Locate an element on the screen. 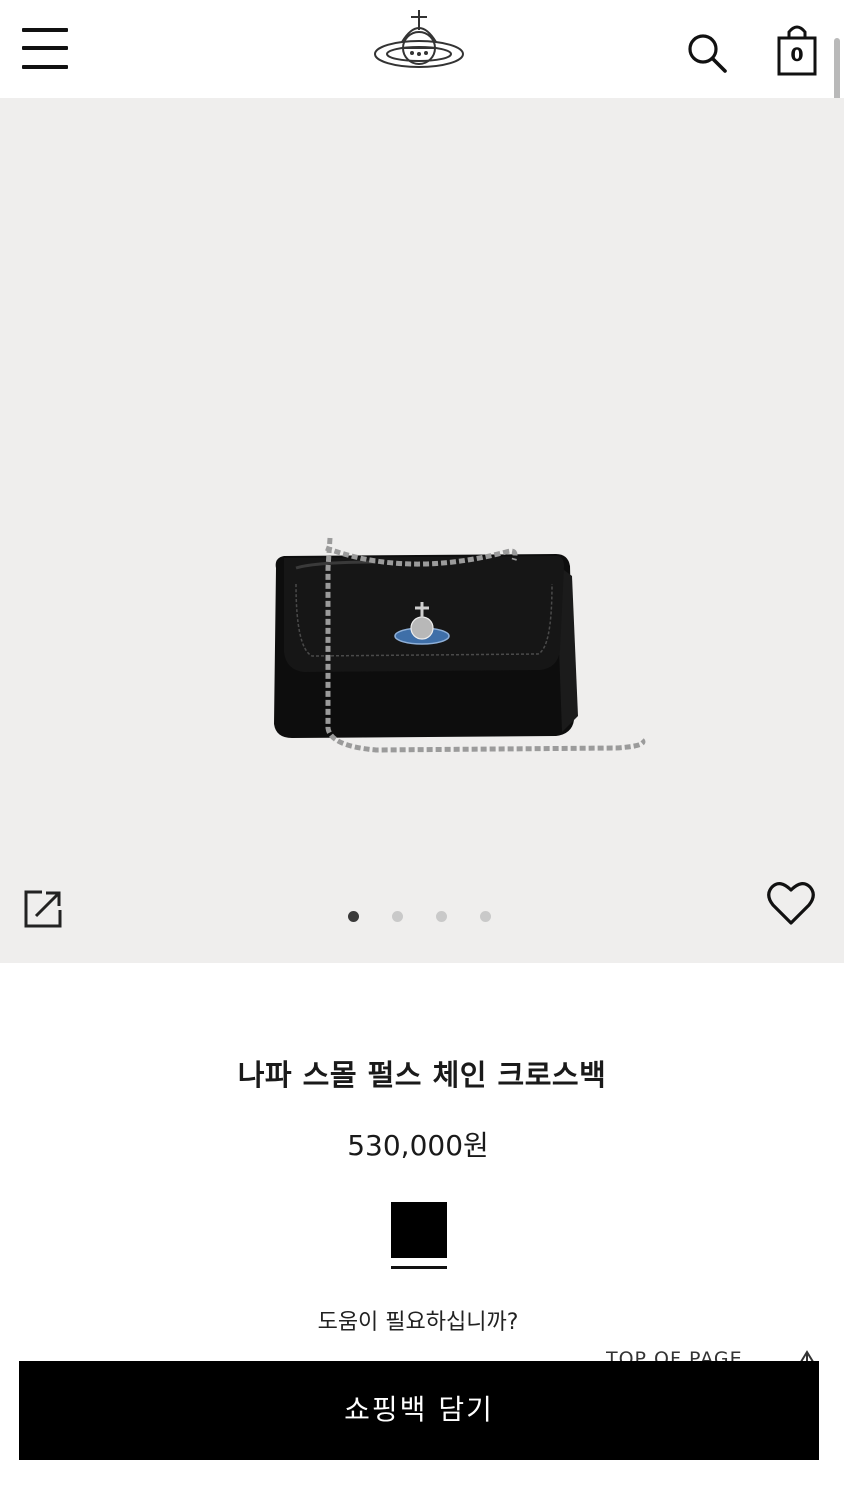 This screenshot has height=1500, width=844. help-link: 도움이 필요하십니까? is located at coordinates (418, 1320).